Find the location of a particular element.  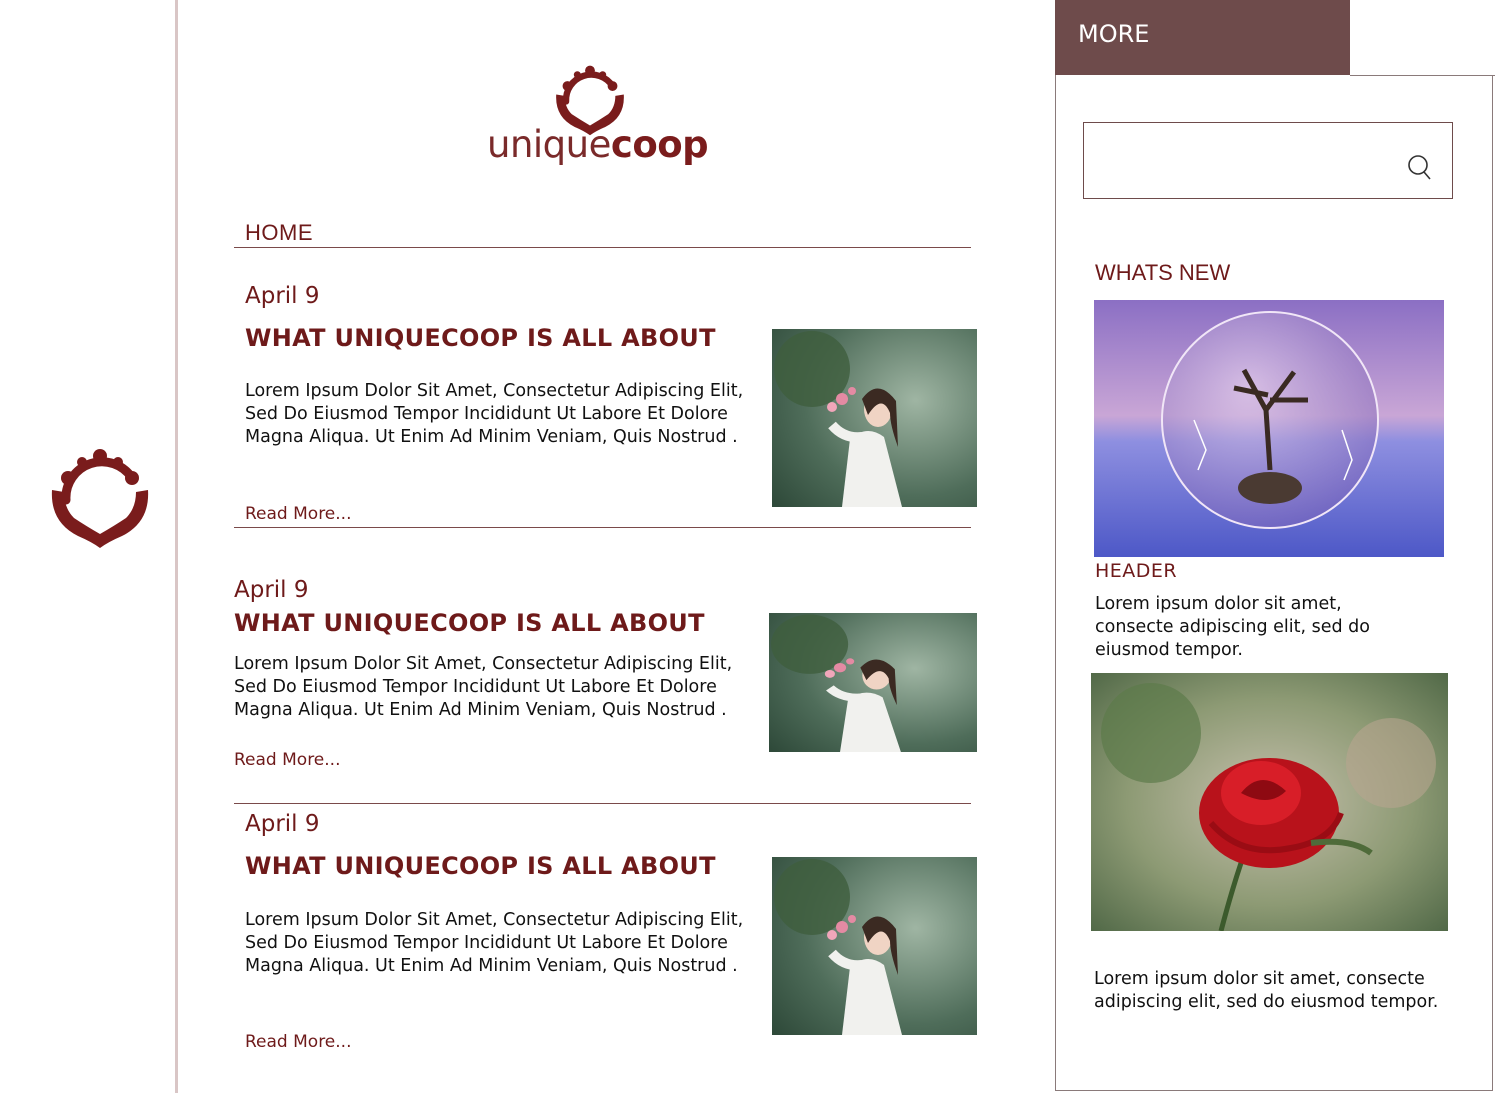

nav-divider is located at coordinates (602, 247).